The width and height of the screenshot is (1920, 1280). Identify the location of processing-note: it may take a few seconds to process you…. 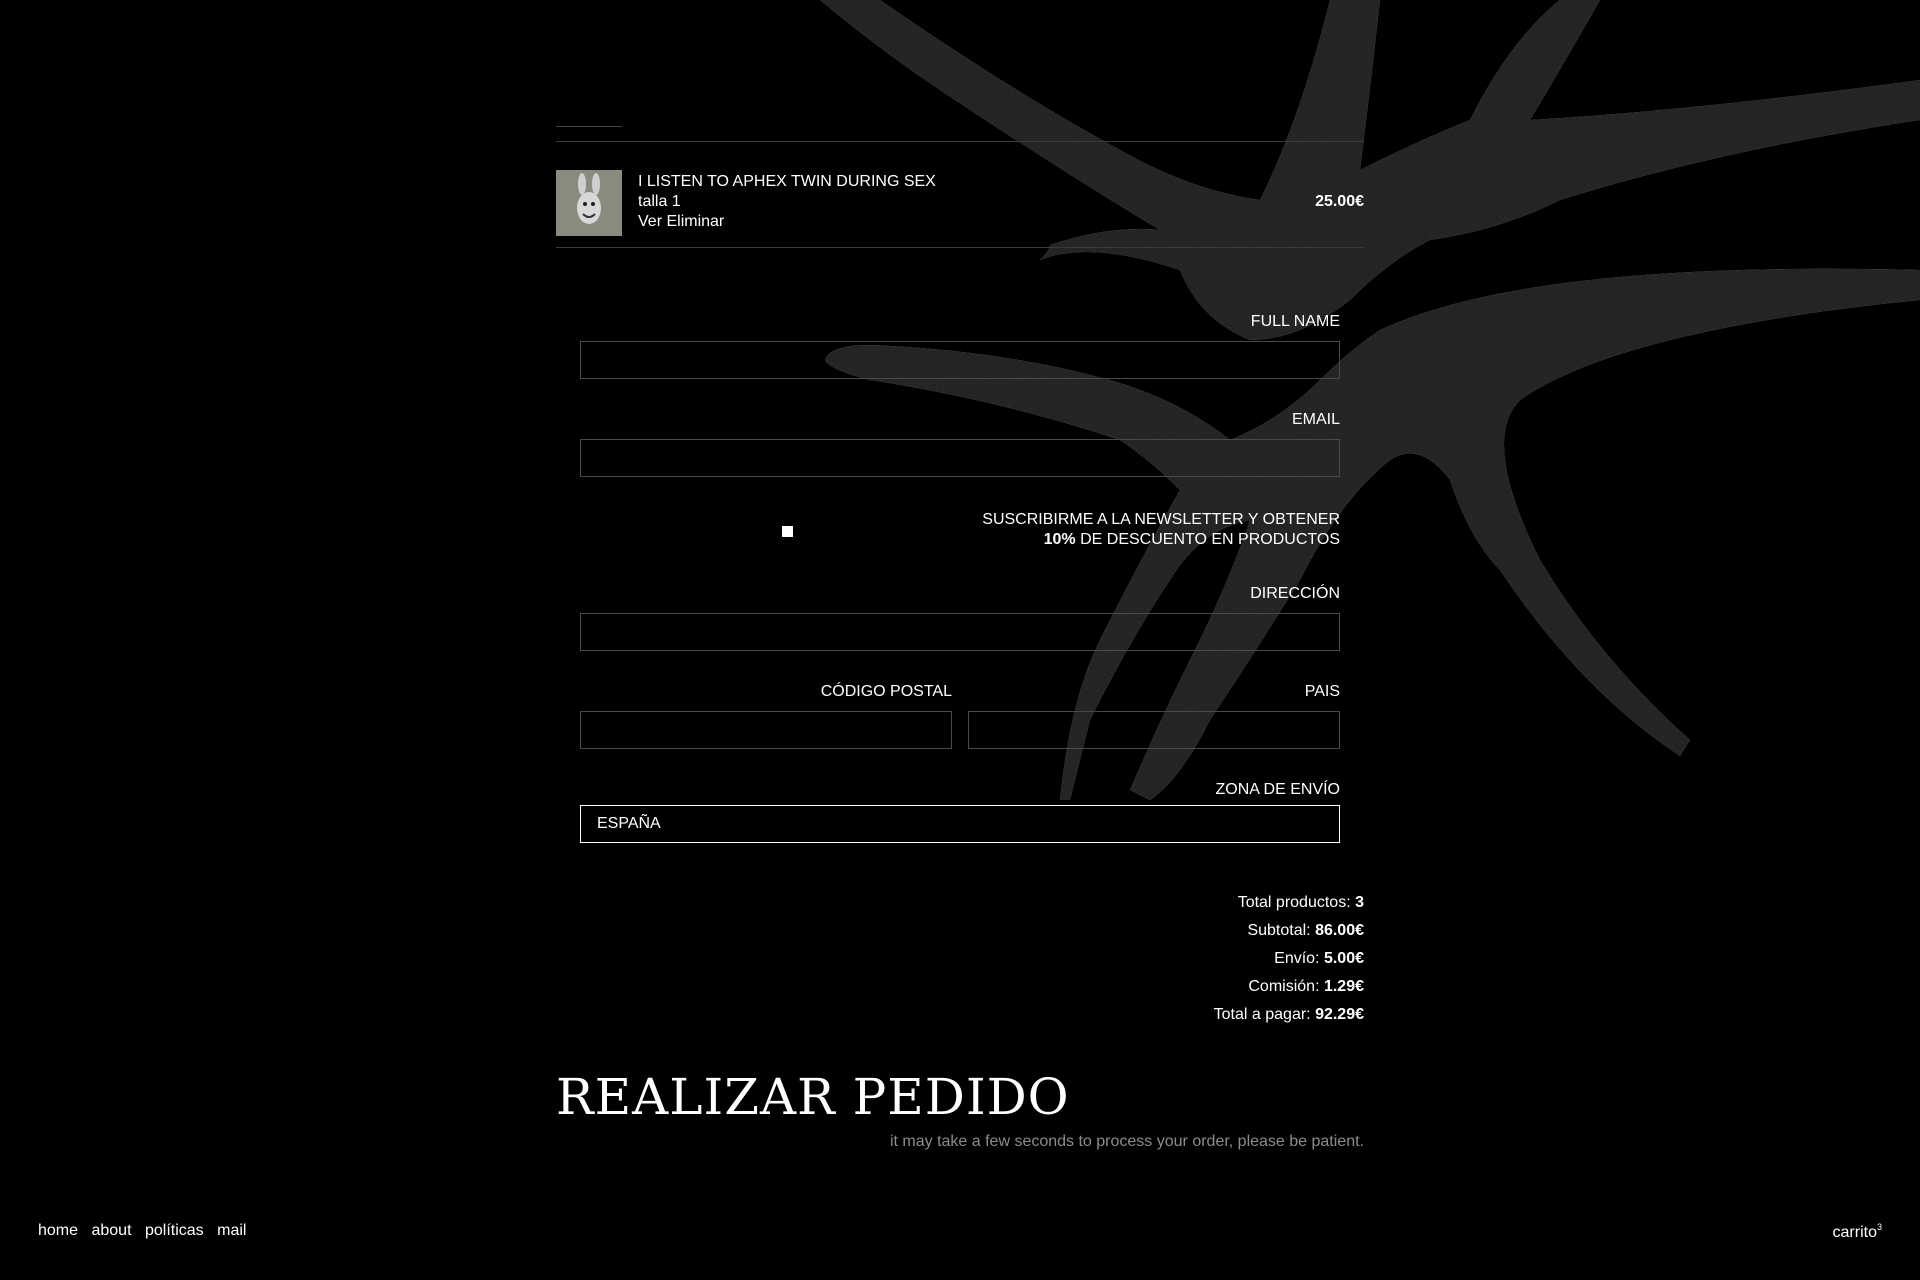
(1126, 1141).